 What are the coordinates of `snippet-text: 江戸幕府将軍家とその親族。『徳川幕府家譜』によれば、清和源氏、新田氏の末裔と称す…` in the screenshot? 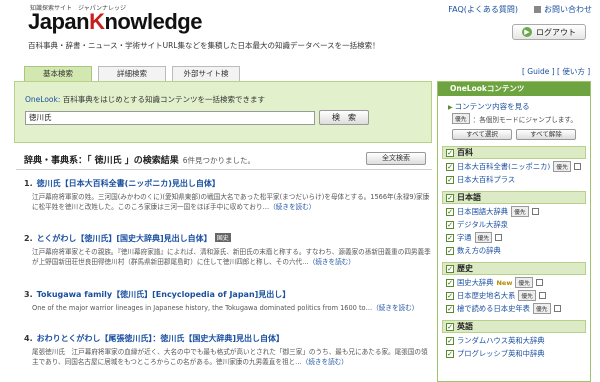 It's located at (231, 257).